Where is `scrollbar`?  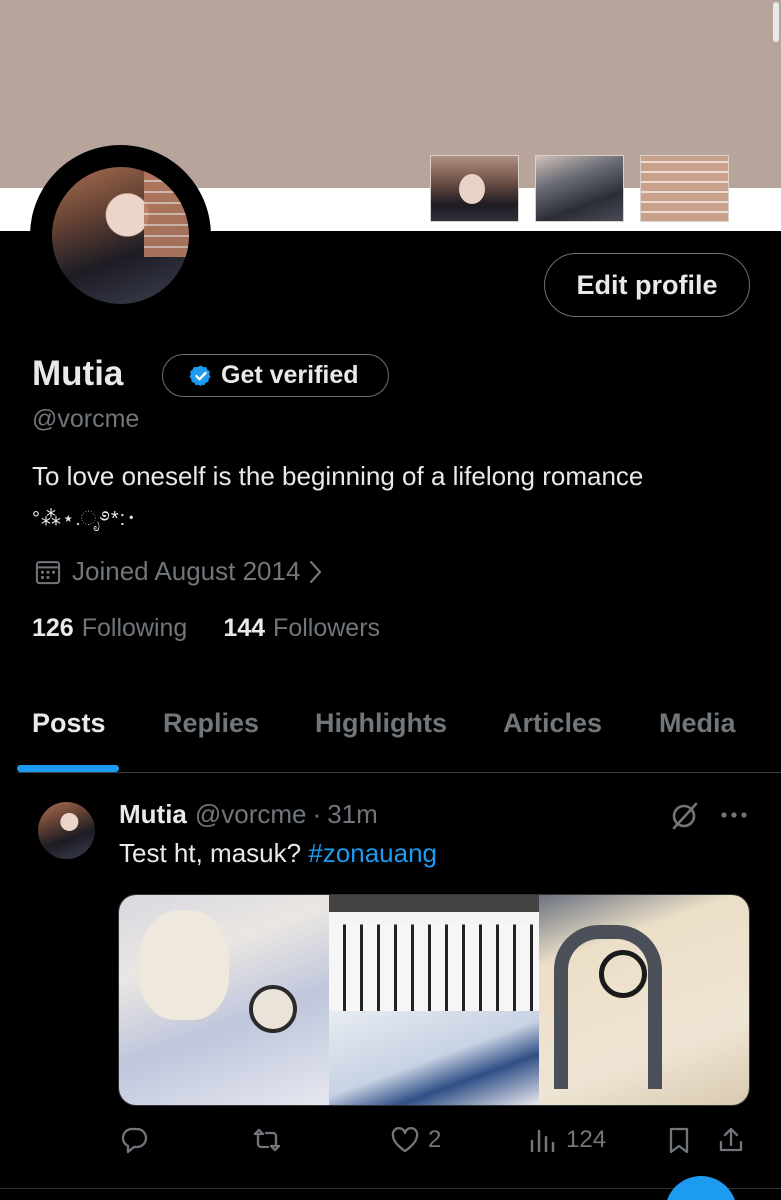 scrollbar is located at coordinates (776, 22).